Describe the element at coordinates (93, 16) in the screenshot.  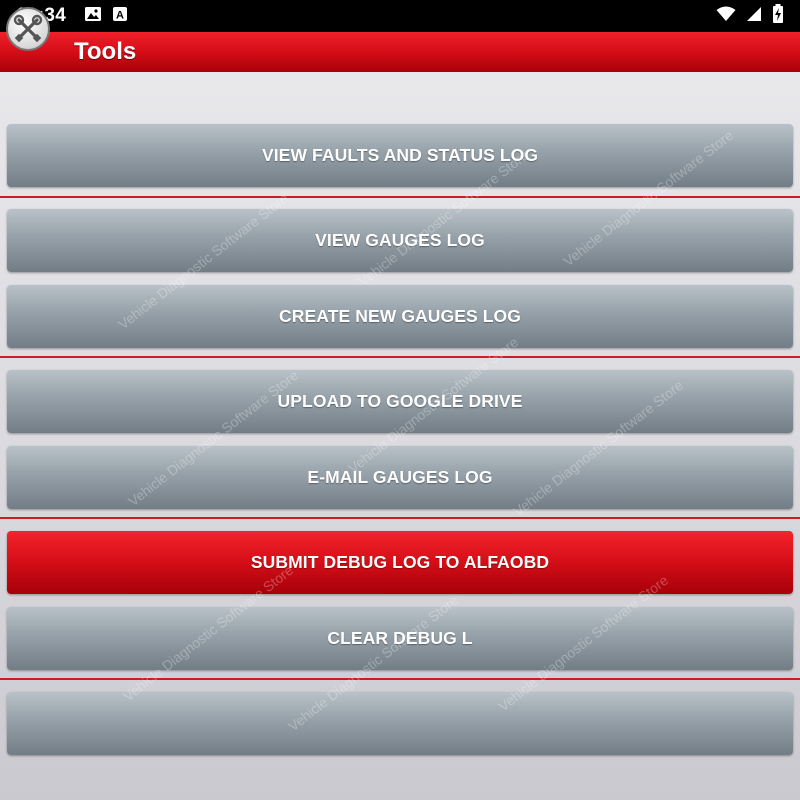
I see `image-icon` at that location.